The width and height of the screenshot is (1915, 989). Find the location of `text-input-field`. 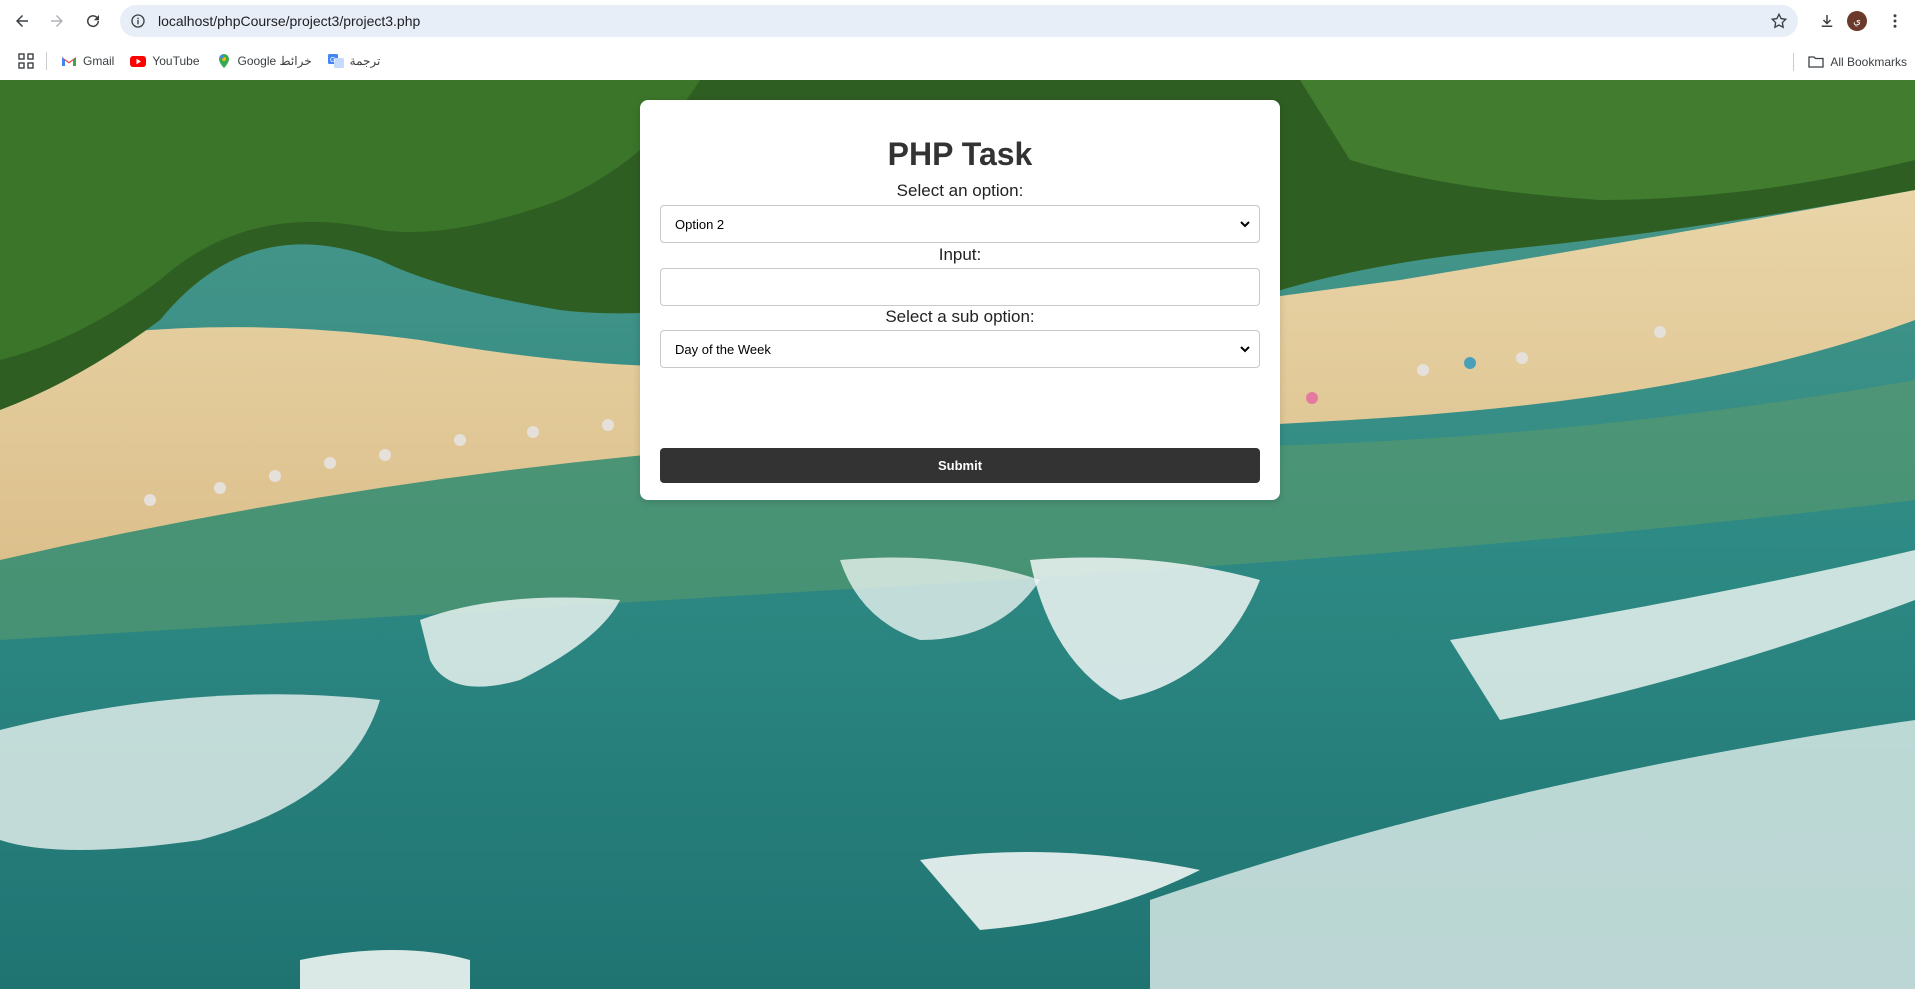

text-input-field is located at coordinates (960, 287).